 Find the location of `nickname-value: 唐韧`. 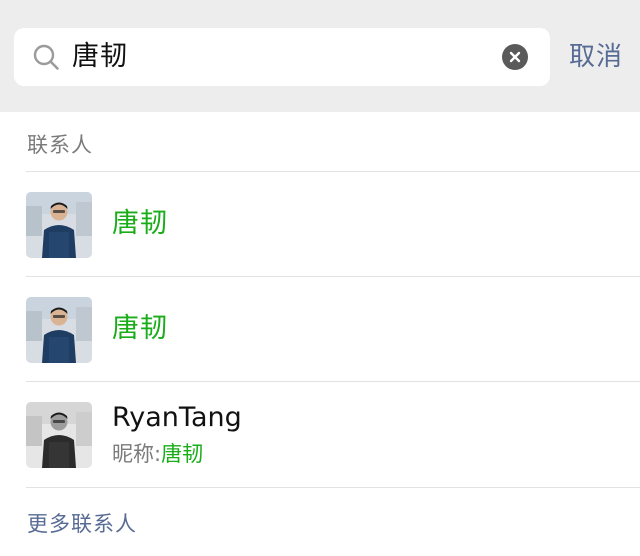

nickname-value: 唐韧 is located at coordinates (182, 454).